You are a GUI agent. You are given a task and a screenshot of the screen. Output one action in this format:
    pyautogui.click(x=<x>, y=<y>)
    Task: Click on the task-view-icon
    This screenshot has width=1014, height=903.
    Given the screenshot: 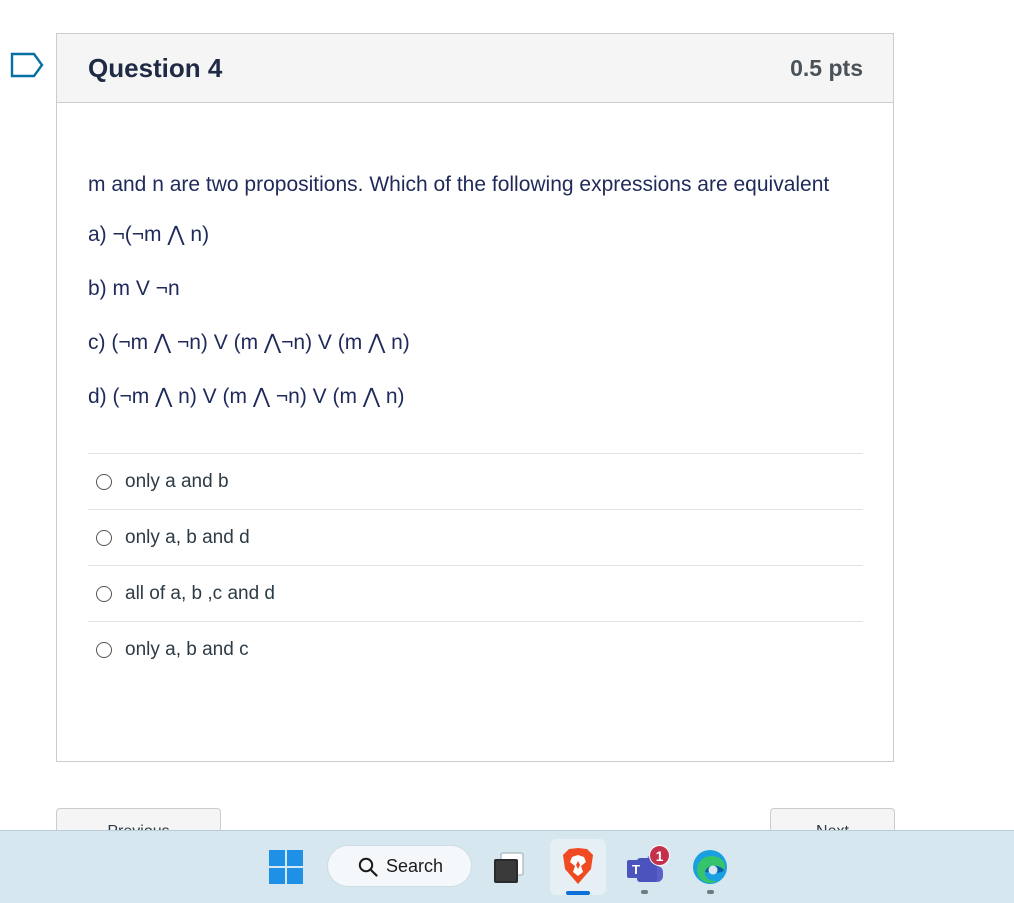 What is the action you would take?
    pyautogui.click(x=509, y=868)
    